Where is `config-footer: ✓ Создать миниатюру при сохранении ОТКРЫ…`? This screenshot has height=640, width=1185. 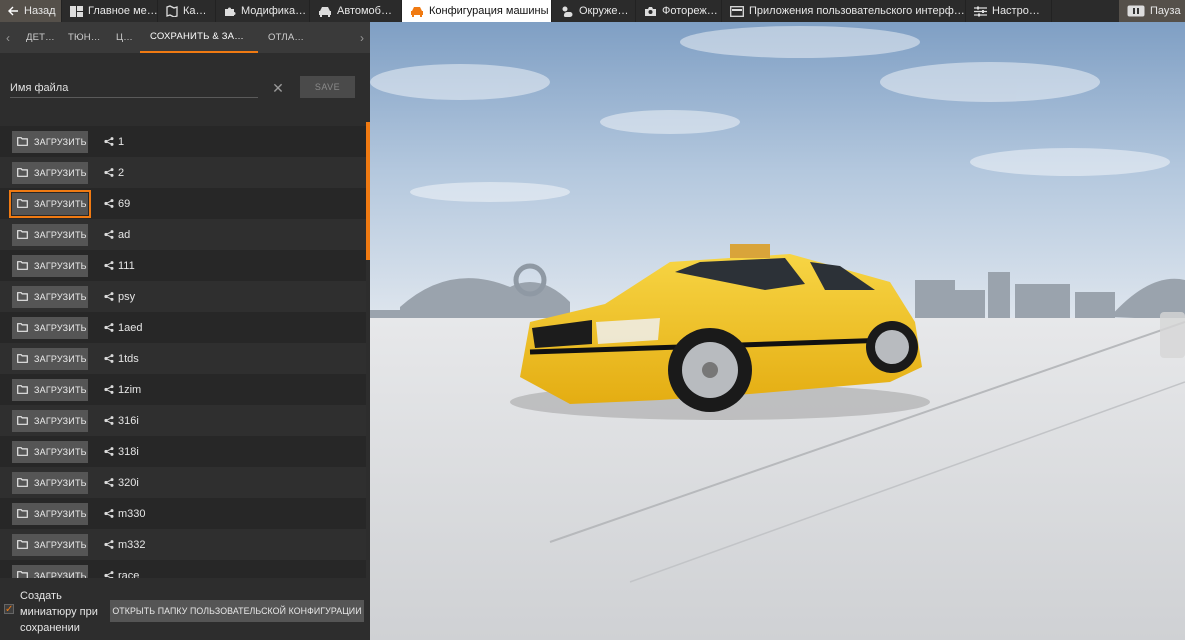
config-footer: ✓ Создать миниатюру при сохранении ОТКРЫ… is located at coordinates (185, 611).